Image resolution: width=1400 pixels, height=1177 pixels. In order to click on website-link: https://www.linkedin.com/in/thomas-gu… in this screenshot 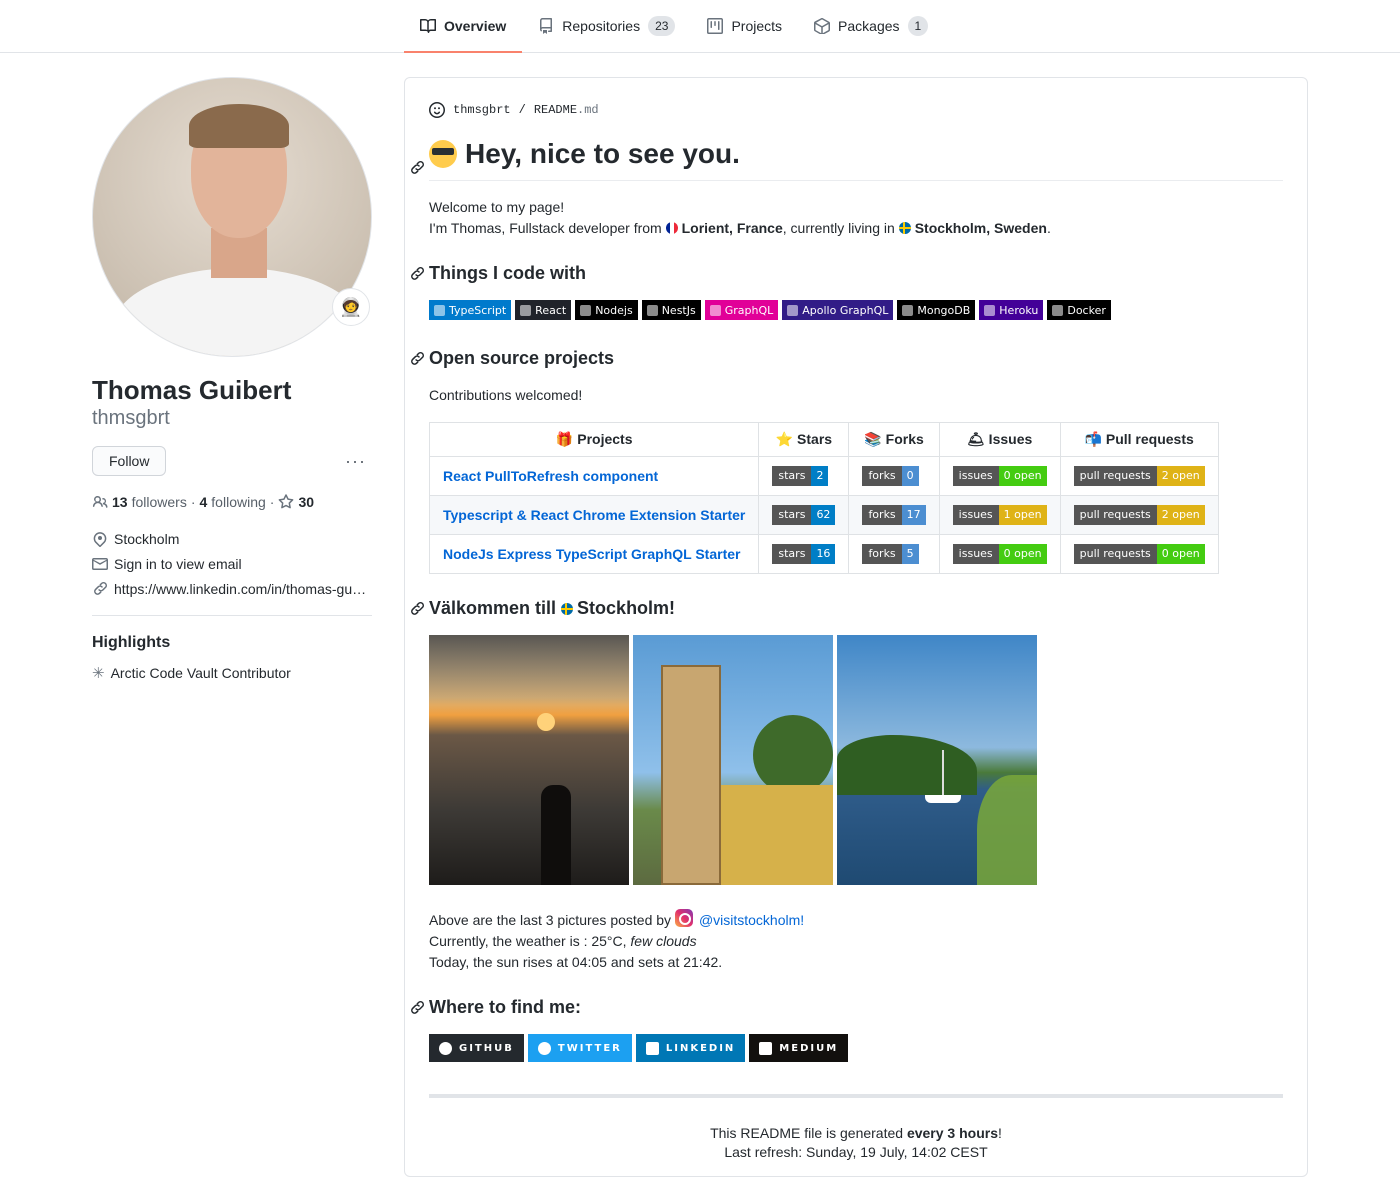, I will do `click(240, 589)`.